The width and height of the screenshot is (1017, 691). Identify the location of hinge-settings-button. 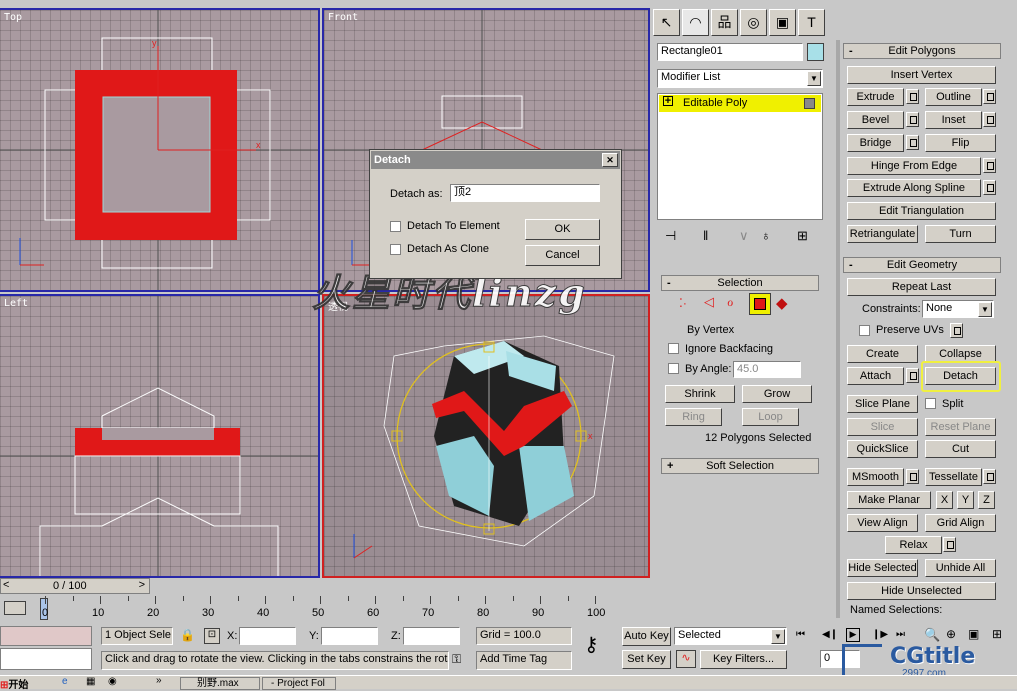
(989, 165).